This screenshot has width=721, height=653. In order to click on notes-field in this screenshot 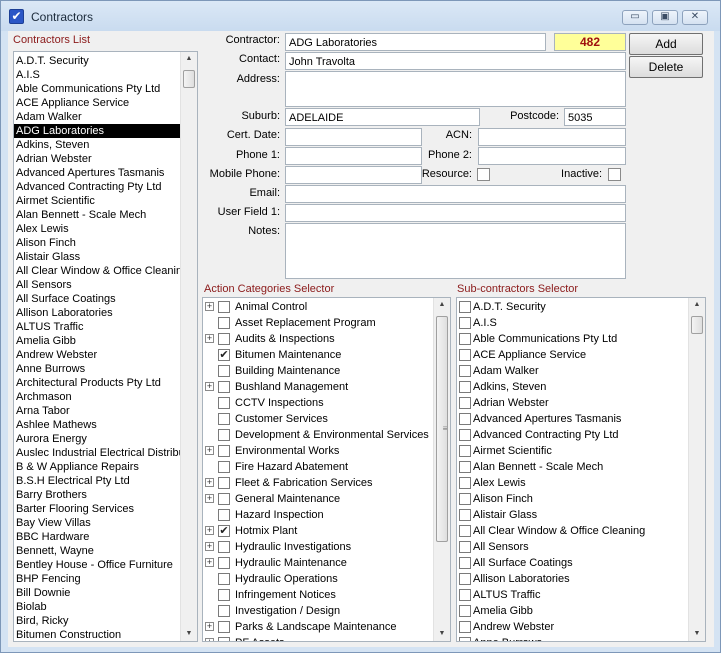, I will do `click(455, 251)`.